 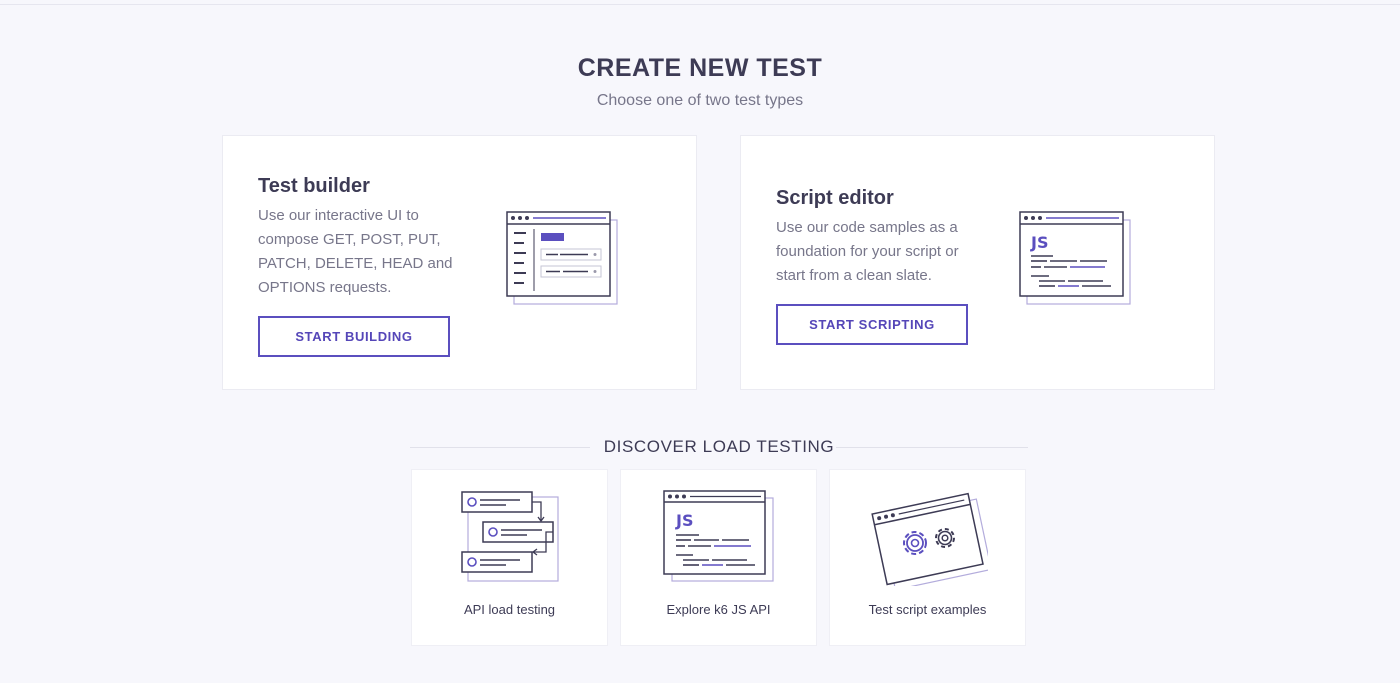 I want to click on test-builder-illustration-icon, so click(x=576, y=263).